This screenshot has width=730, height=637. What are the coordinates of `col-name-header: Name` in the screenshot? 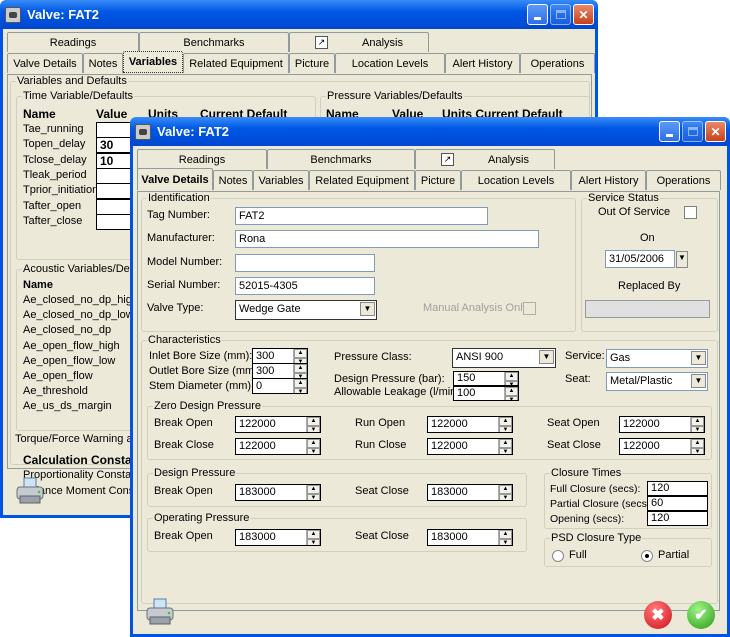 It's located at (39, 114).